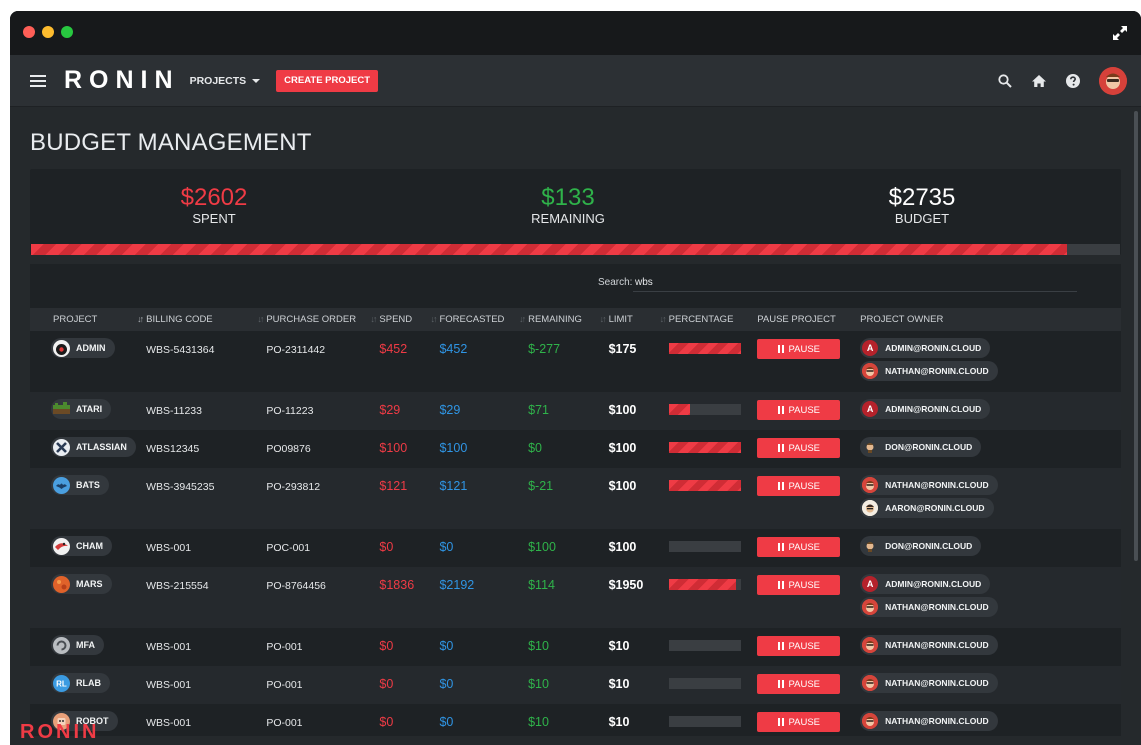 This screenshot has width=1141, height=745. I want to click on column-label: PAUSE PROJECT, so click(796, 319).